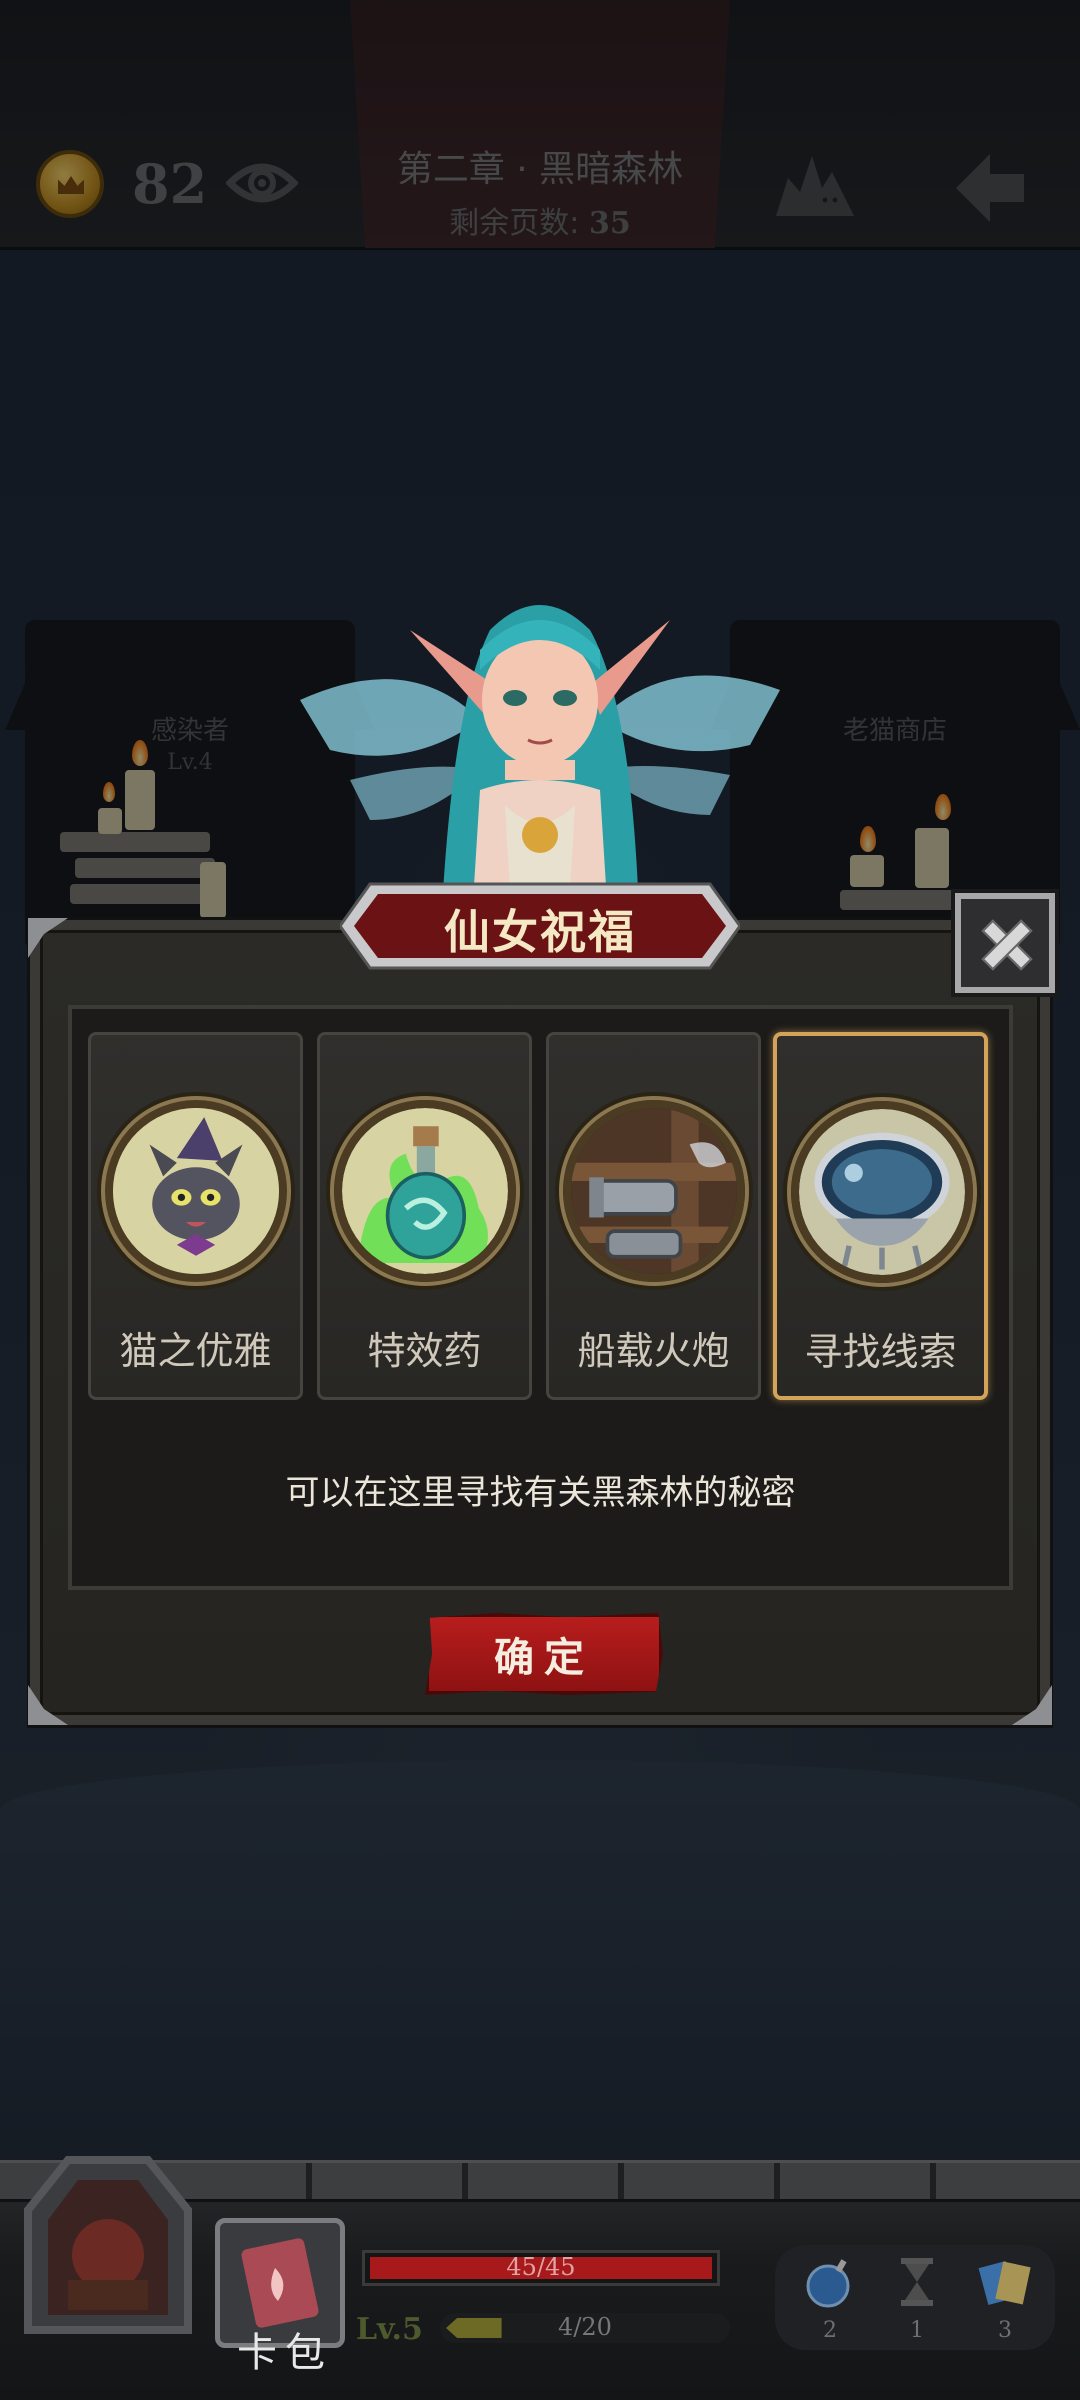  Describe the element at coordinates (654, 1191) in the screenshot. I see `ship-cannon-icon` at that location.